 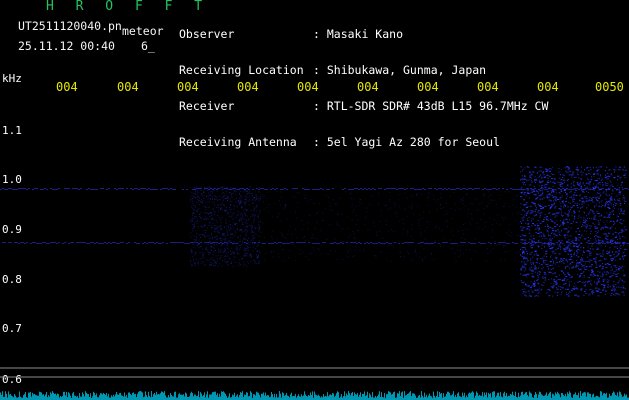 What do you see at coordinates (148, 46) in the screenshot?
I see `count-label: 6_` at bounding box center [148, 46].